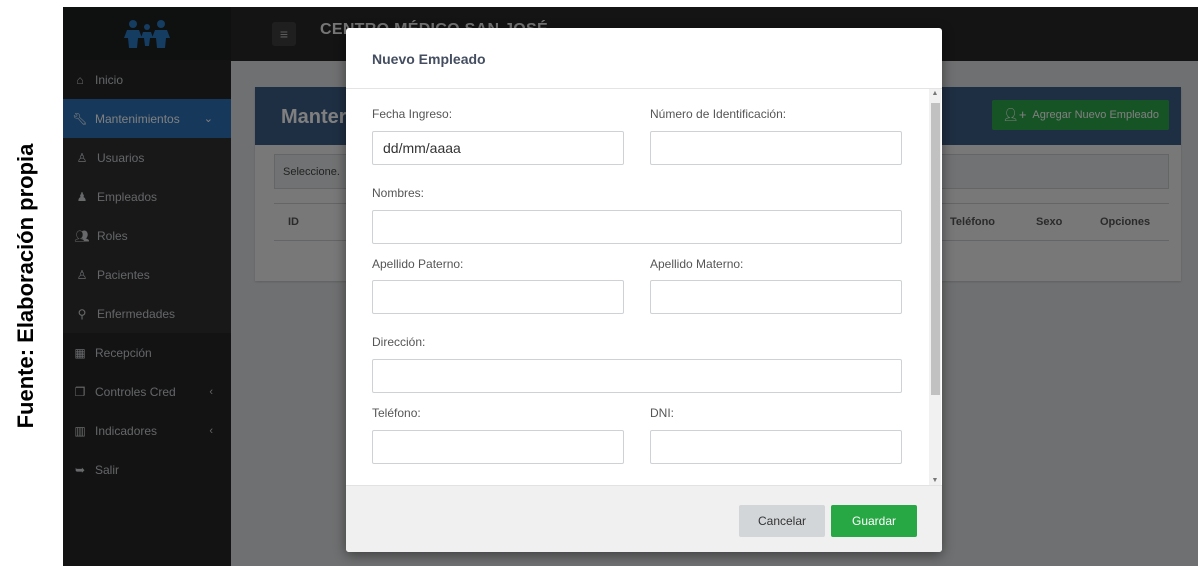 The height and width of the screenshot is (566, 1198). I want to click on numero-identificacion-label: Número de Identificación:, so click(718, 114).